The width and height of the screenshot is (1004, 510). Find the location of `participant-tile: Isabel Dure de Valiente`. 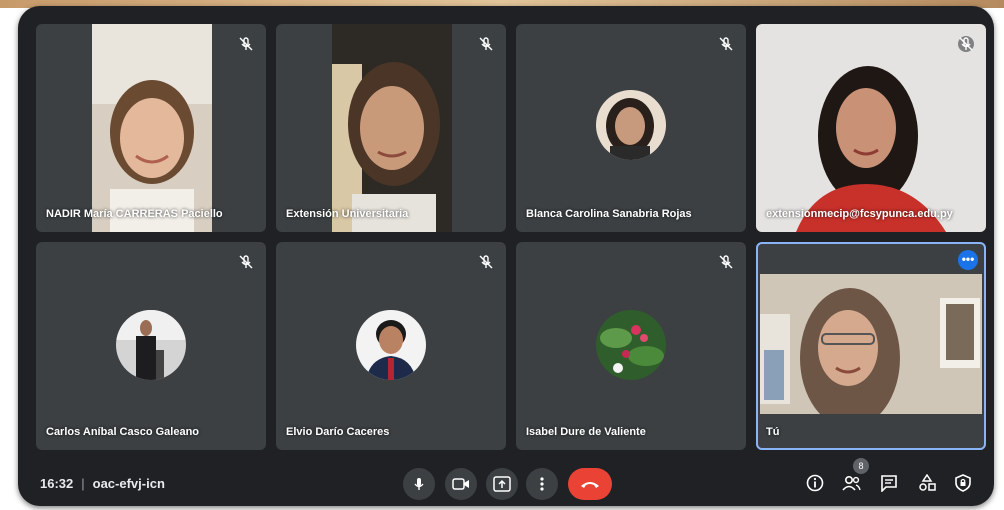

participant-tile: Isabel Dure de Valiente is located at coordinates (631, 346).